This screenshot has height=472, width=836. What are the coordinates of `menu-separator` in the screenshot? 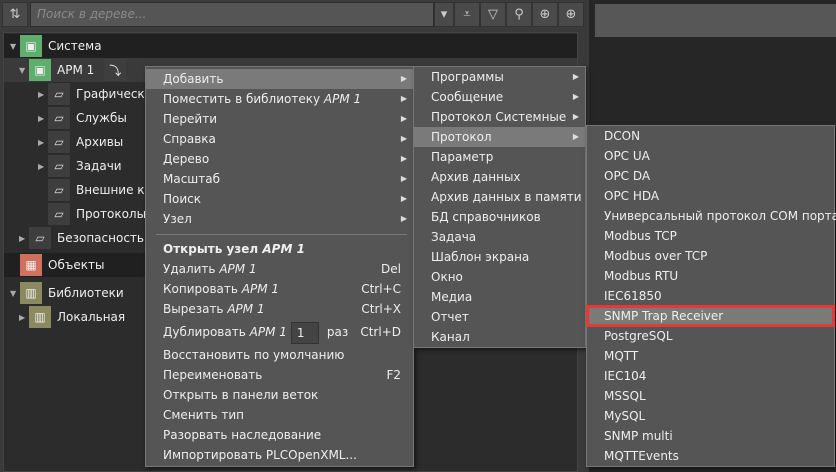 It's located at (281, 234).